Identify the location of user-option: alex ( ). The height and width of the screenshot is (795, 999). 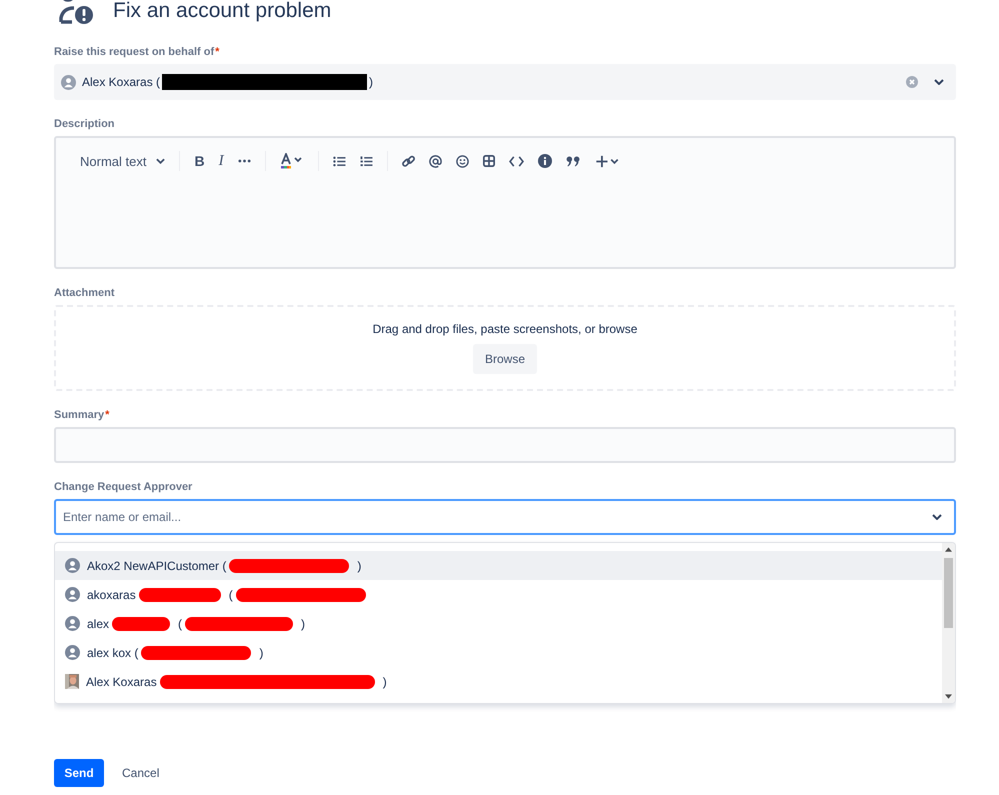
(498, 623).